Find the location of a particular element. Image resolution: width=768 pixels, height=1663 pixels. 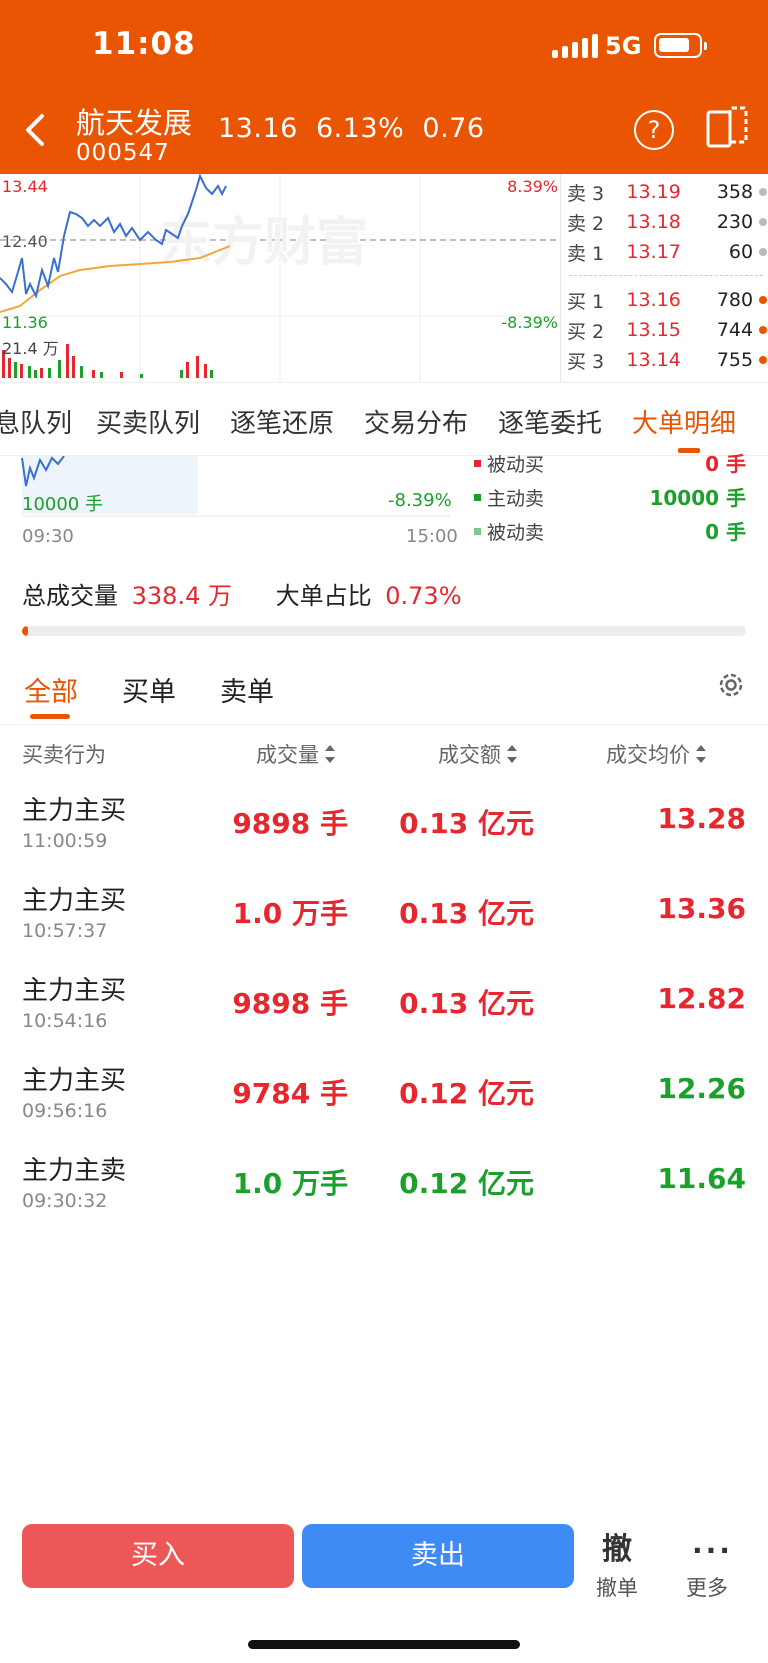

tab-trade-distribution: 交易分布 is located at coordinates (416, 421).